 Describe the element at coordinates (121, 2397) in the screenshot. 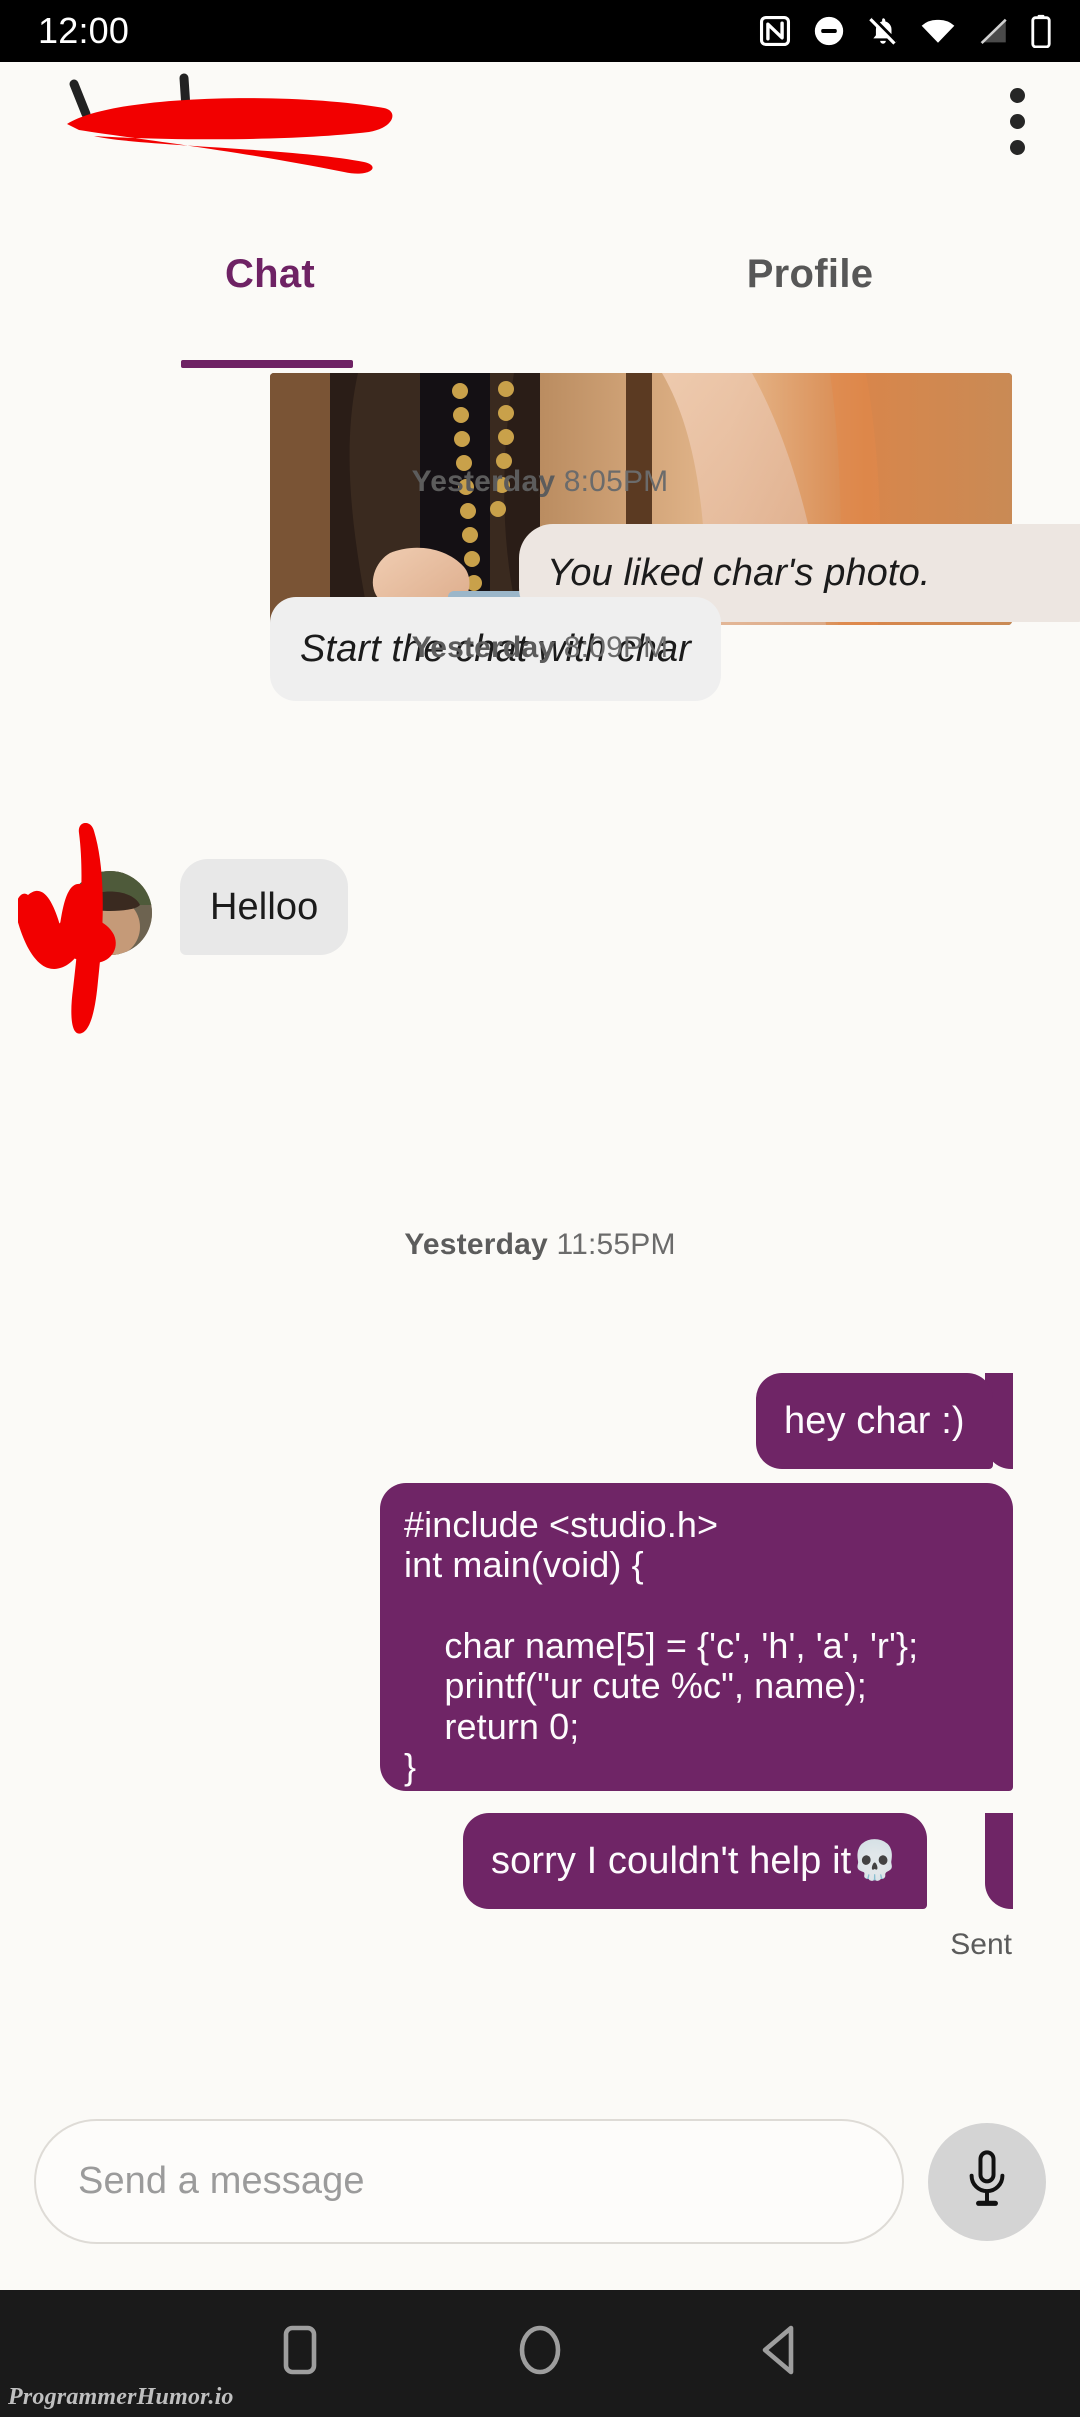

I see `watermark: ProgrammerHumor.io` at that location.